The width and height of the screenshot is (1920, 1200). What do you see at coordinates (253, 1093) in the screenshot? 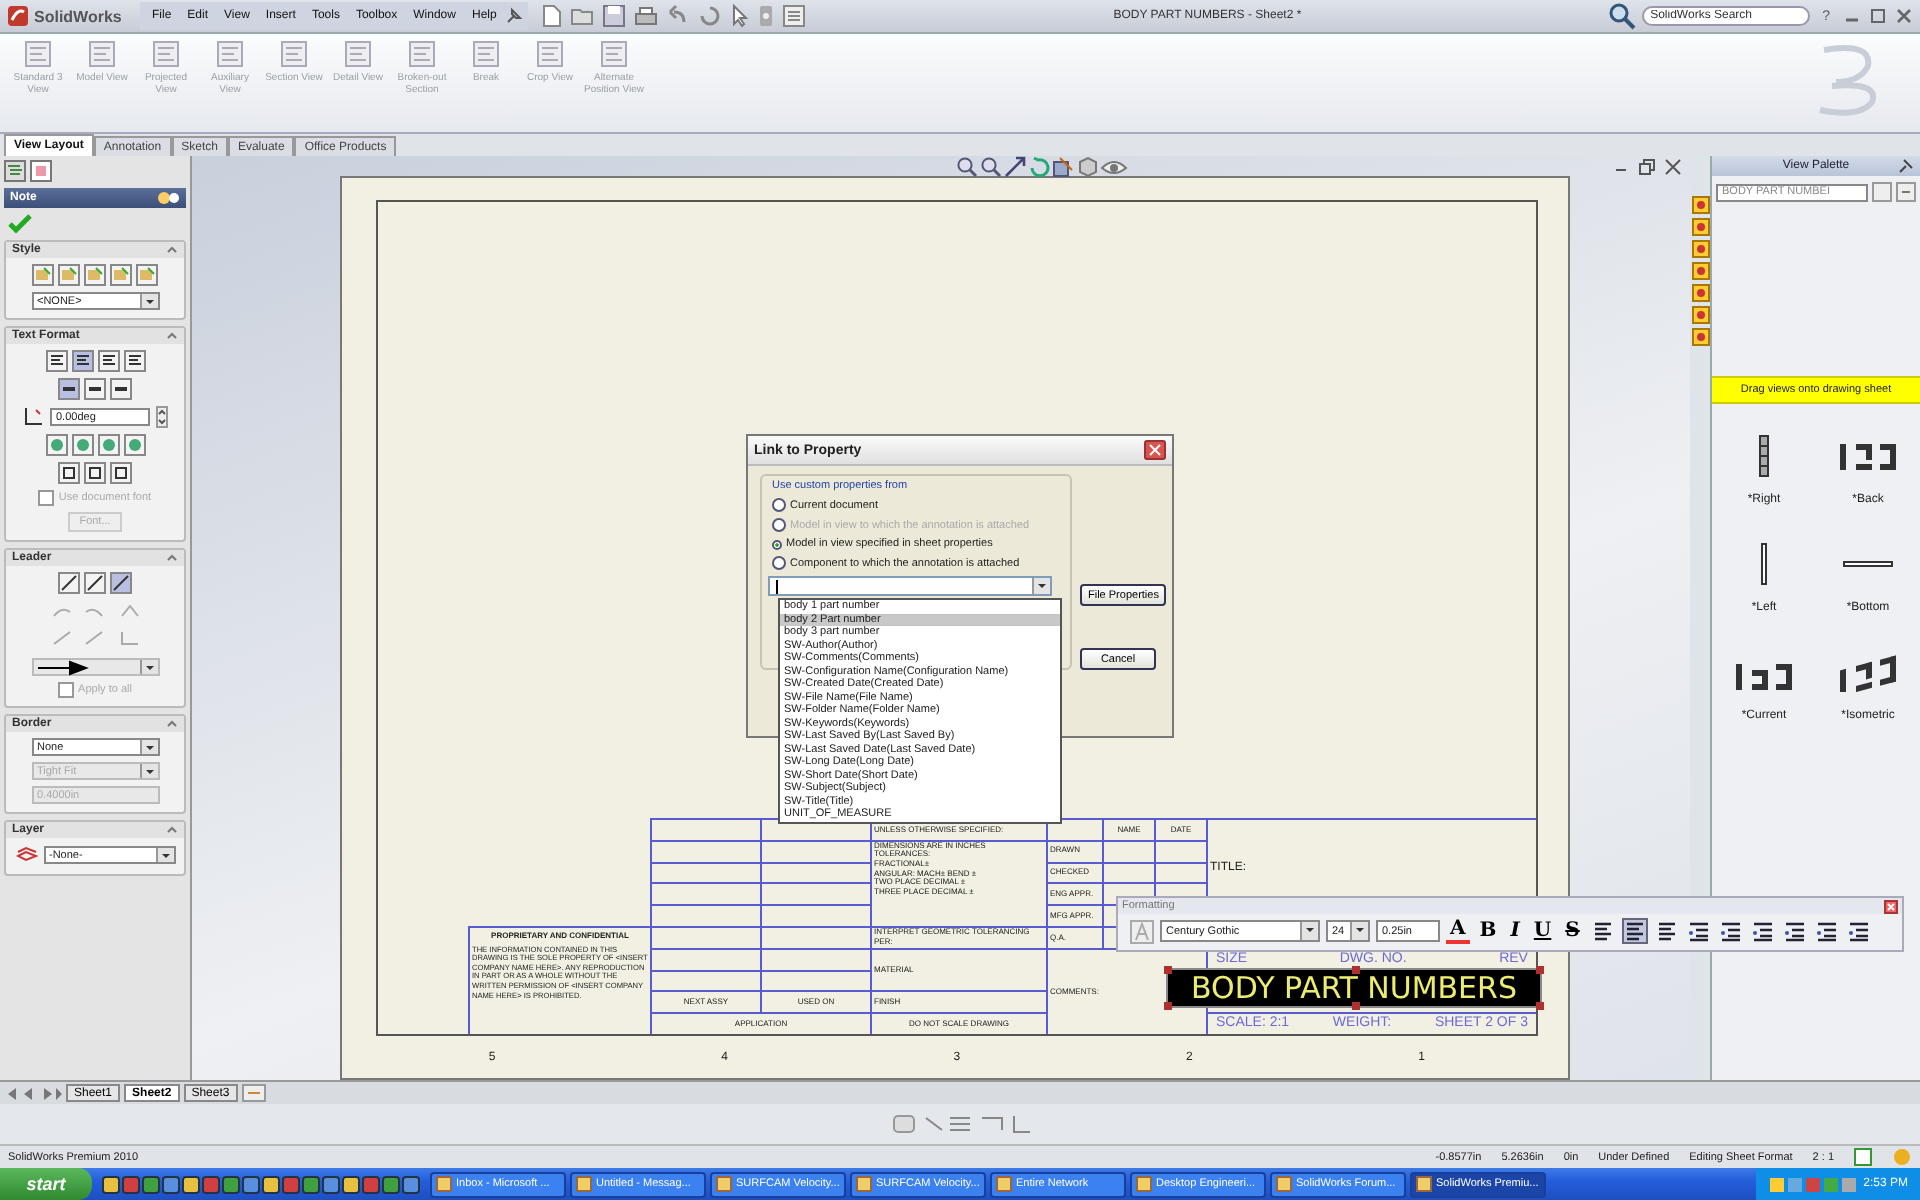
I see `add-sheet-icon` at bounding box center [253, 1093].